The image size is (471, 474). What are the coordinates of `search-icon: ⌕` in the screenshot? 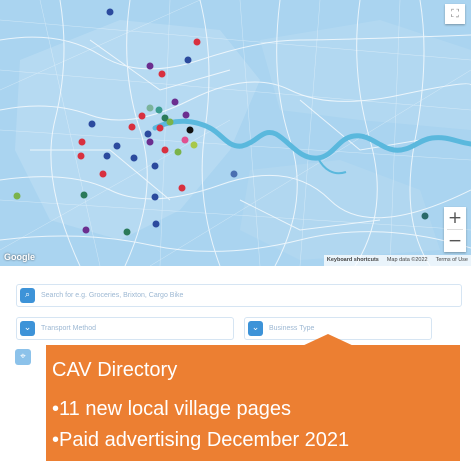 It's located at (27, 295).